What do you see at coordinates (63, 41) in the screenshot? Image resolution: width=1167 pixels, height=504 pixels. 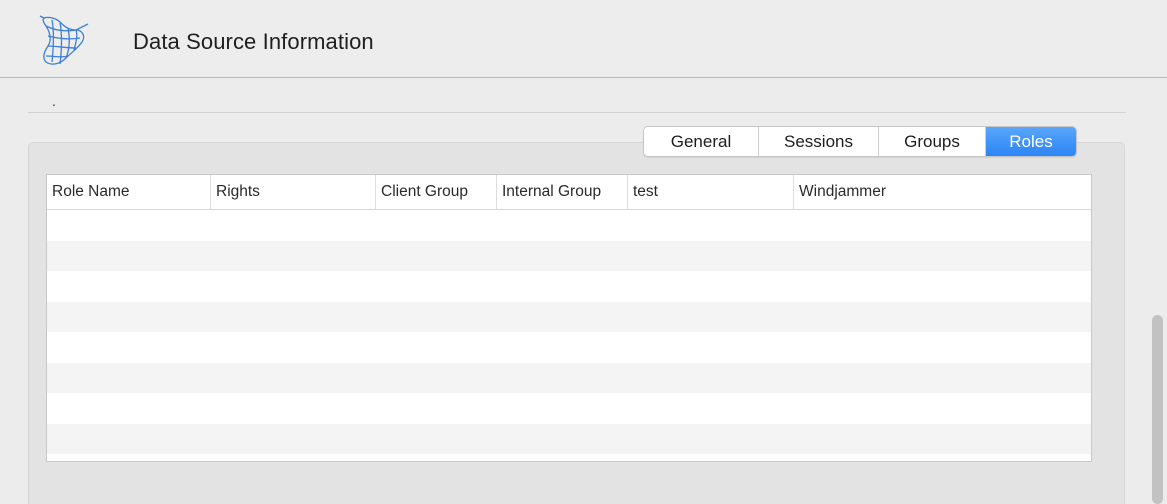 I see `sql-server-icon` at bounding box center [63, 41].